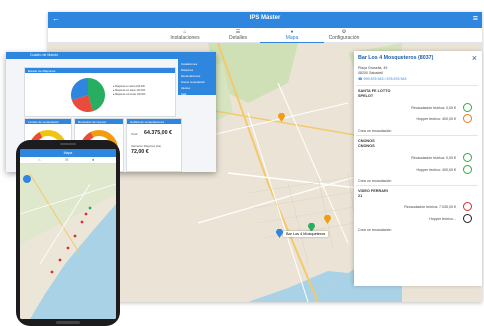 The height and width of the screenshot is (326, 484). I want to click on map-pin-icon: ●, so click(93, 159).